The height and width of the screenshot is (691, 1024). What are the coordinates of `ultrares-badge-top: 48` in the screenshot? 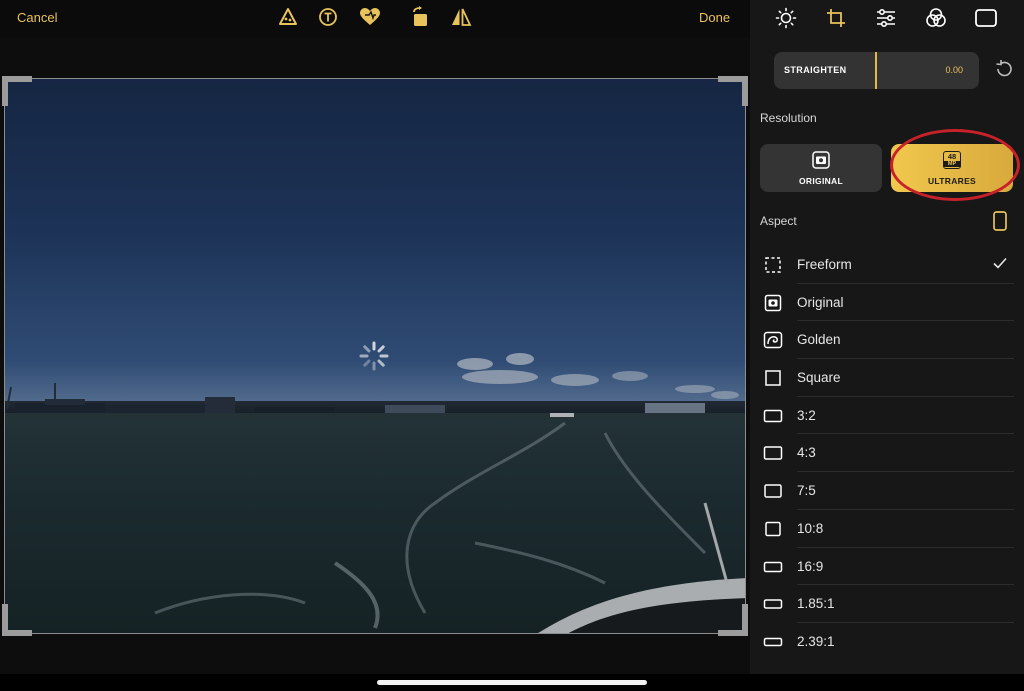 It's located at (952, 156).